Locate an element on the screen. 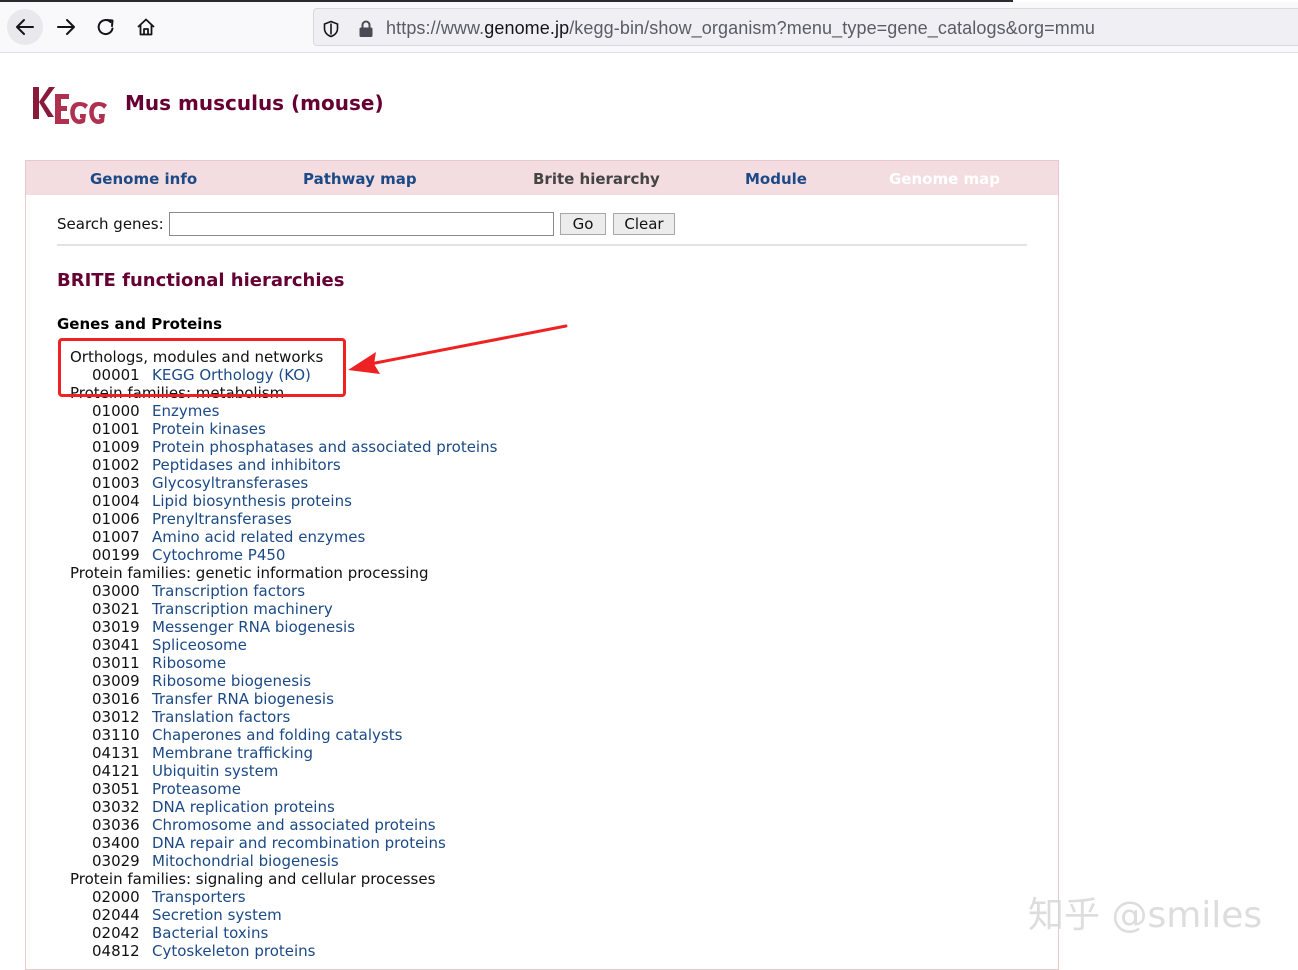  clear-button: Clear is located at coordinates (644, 224).